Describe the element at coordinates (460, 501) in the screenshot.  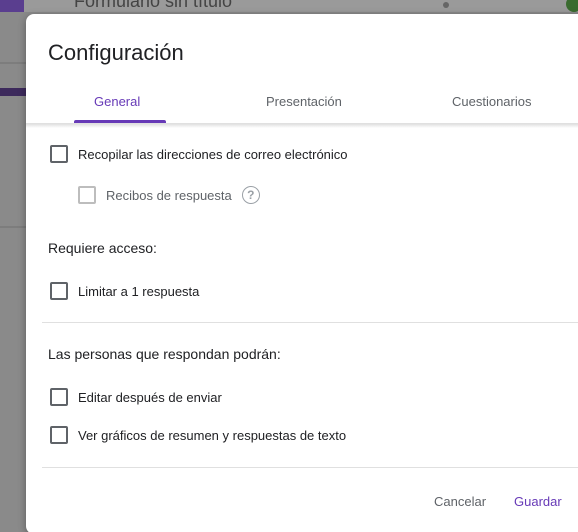
I see `cancel-button: Cancelar` at that location.